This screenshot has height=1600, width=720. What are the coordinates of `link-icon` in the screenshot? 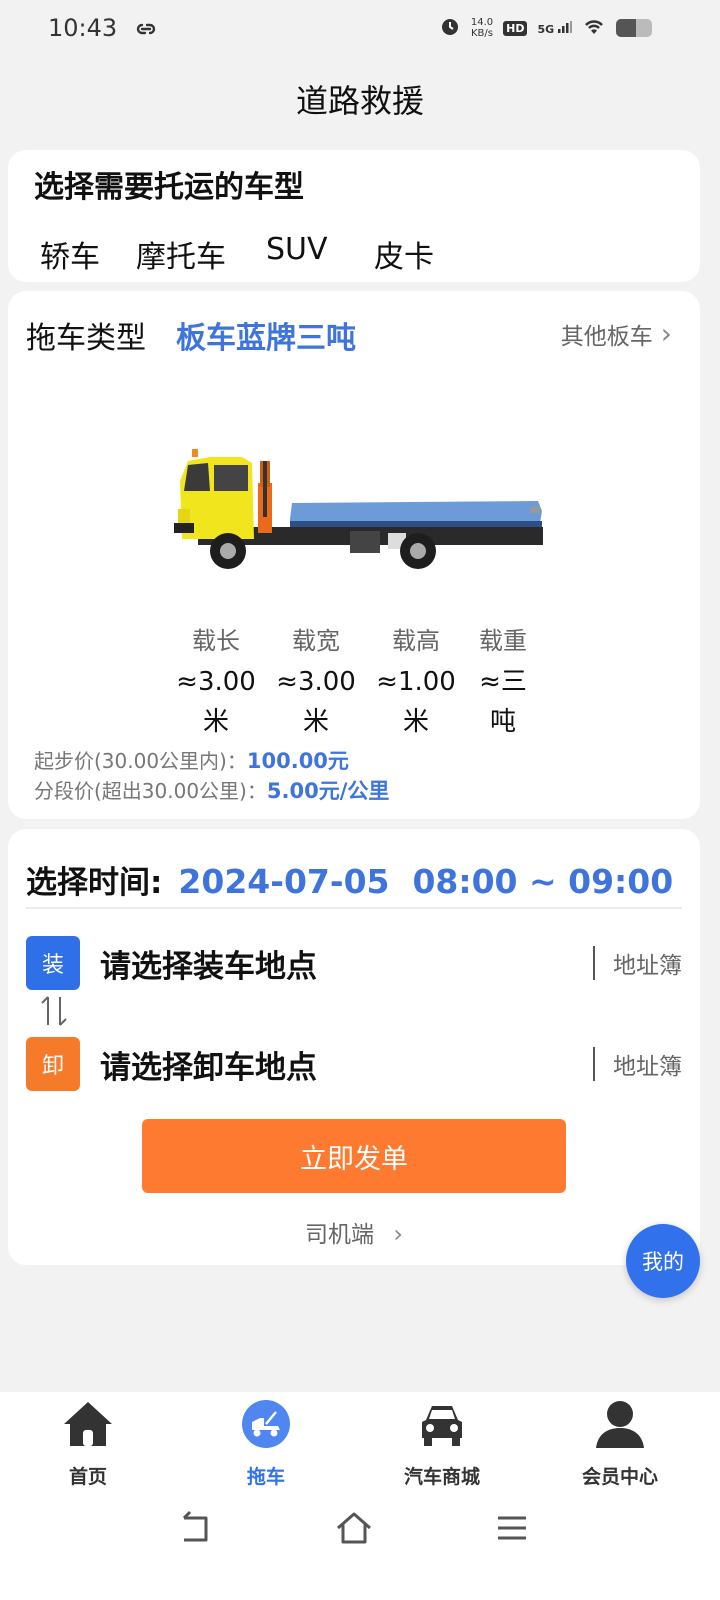 It's located at (146, 28).